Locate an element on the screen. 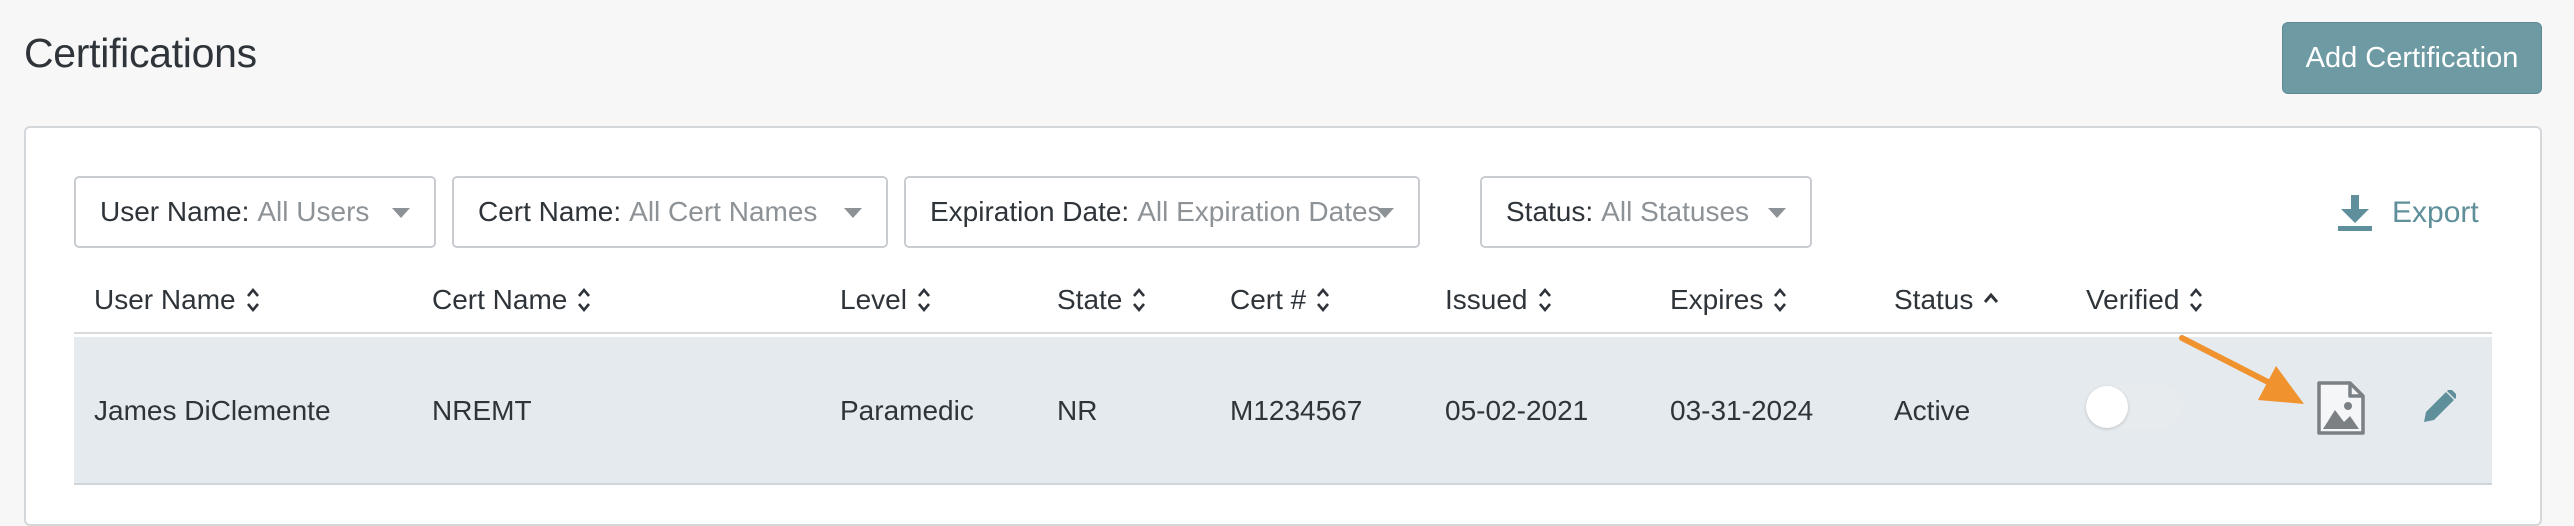  view-image-button is located at coordinates (2341, 410).